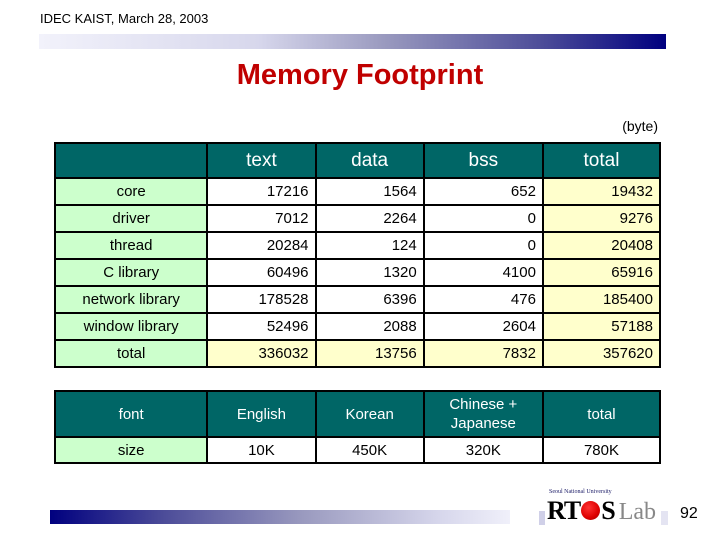 The width and height of the screenshot is (720, 540). I want to click on column-header-korean: Korean, so click(369, 414).